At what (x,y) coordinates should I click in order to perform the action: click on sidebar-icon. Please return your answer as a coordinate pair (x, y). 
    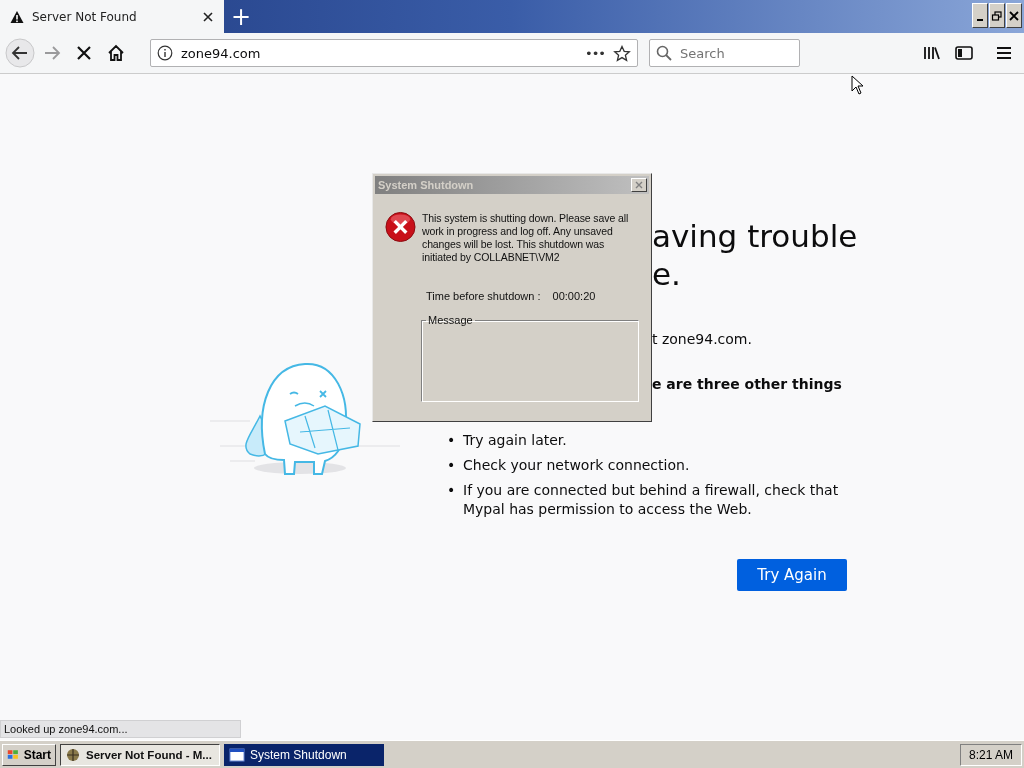
    Looking at the image, I should click on (964, 53).